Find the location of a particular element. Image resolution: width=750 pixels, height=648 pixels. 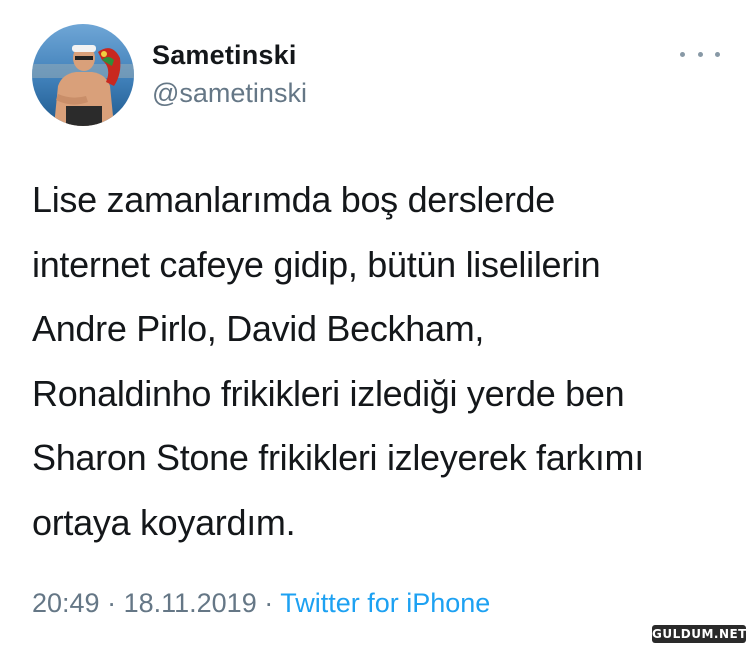

display-name: Sametinski is located at coordinates (224, 55).